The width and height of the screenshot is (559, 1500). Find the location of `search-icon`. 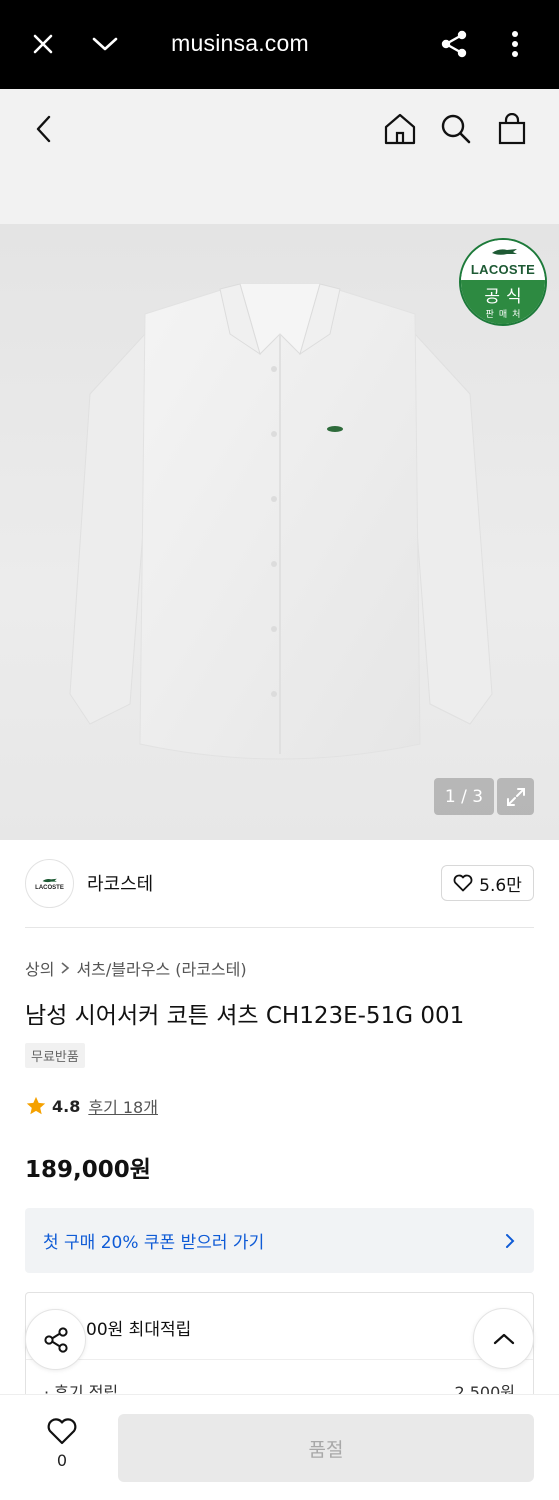

search-icon is located at coordinates (456, 129).